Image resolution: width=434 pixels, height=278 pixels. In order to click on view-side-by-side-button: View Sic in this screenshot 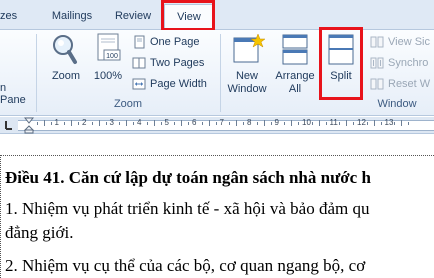, I will do `click(400, 42)`.